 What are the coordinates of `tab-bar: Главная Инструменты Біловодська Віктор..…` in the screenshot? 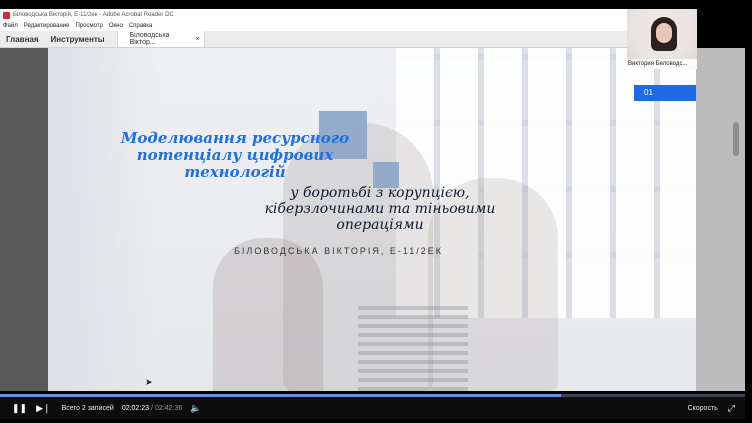 It's located at (313, 39).